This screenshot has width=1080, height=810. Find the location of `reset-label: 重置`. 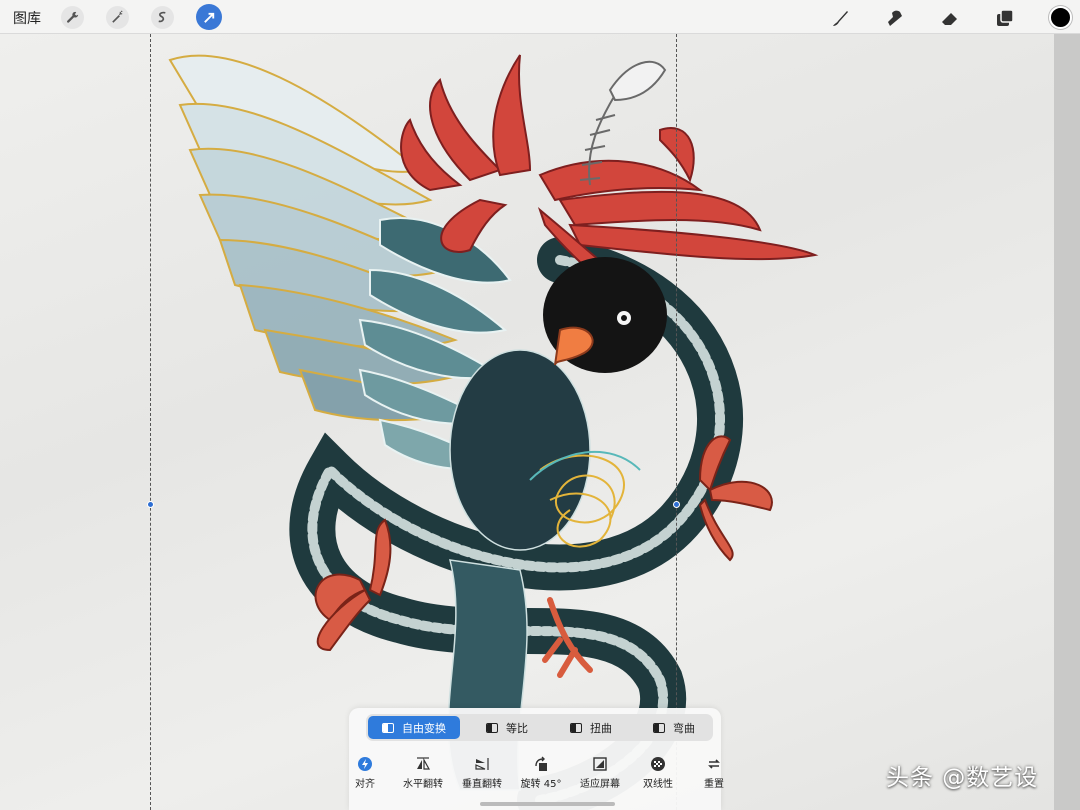

reset-label: 重置 is located at coordinates (714, 784).